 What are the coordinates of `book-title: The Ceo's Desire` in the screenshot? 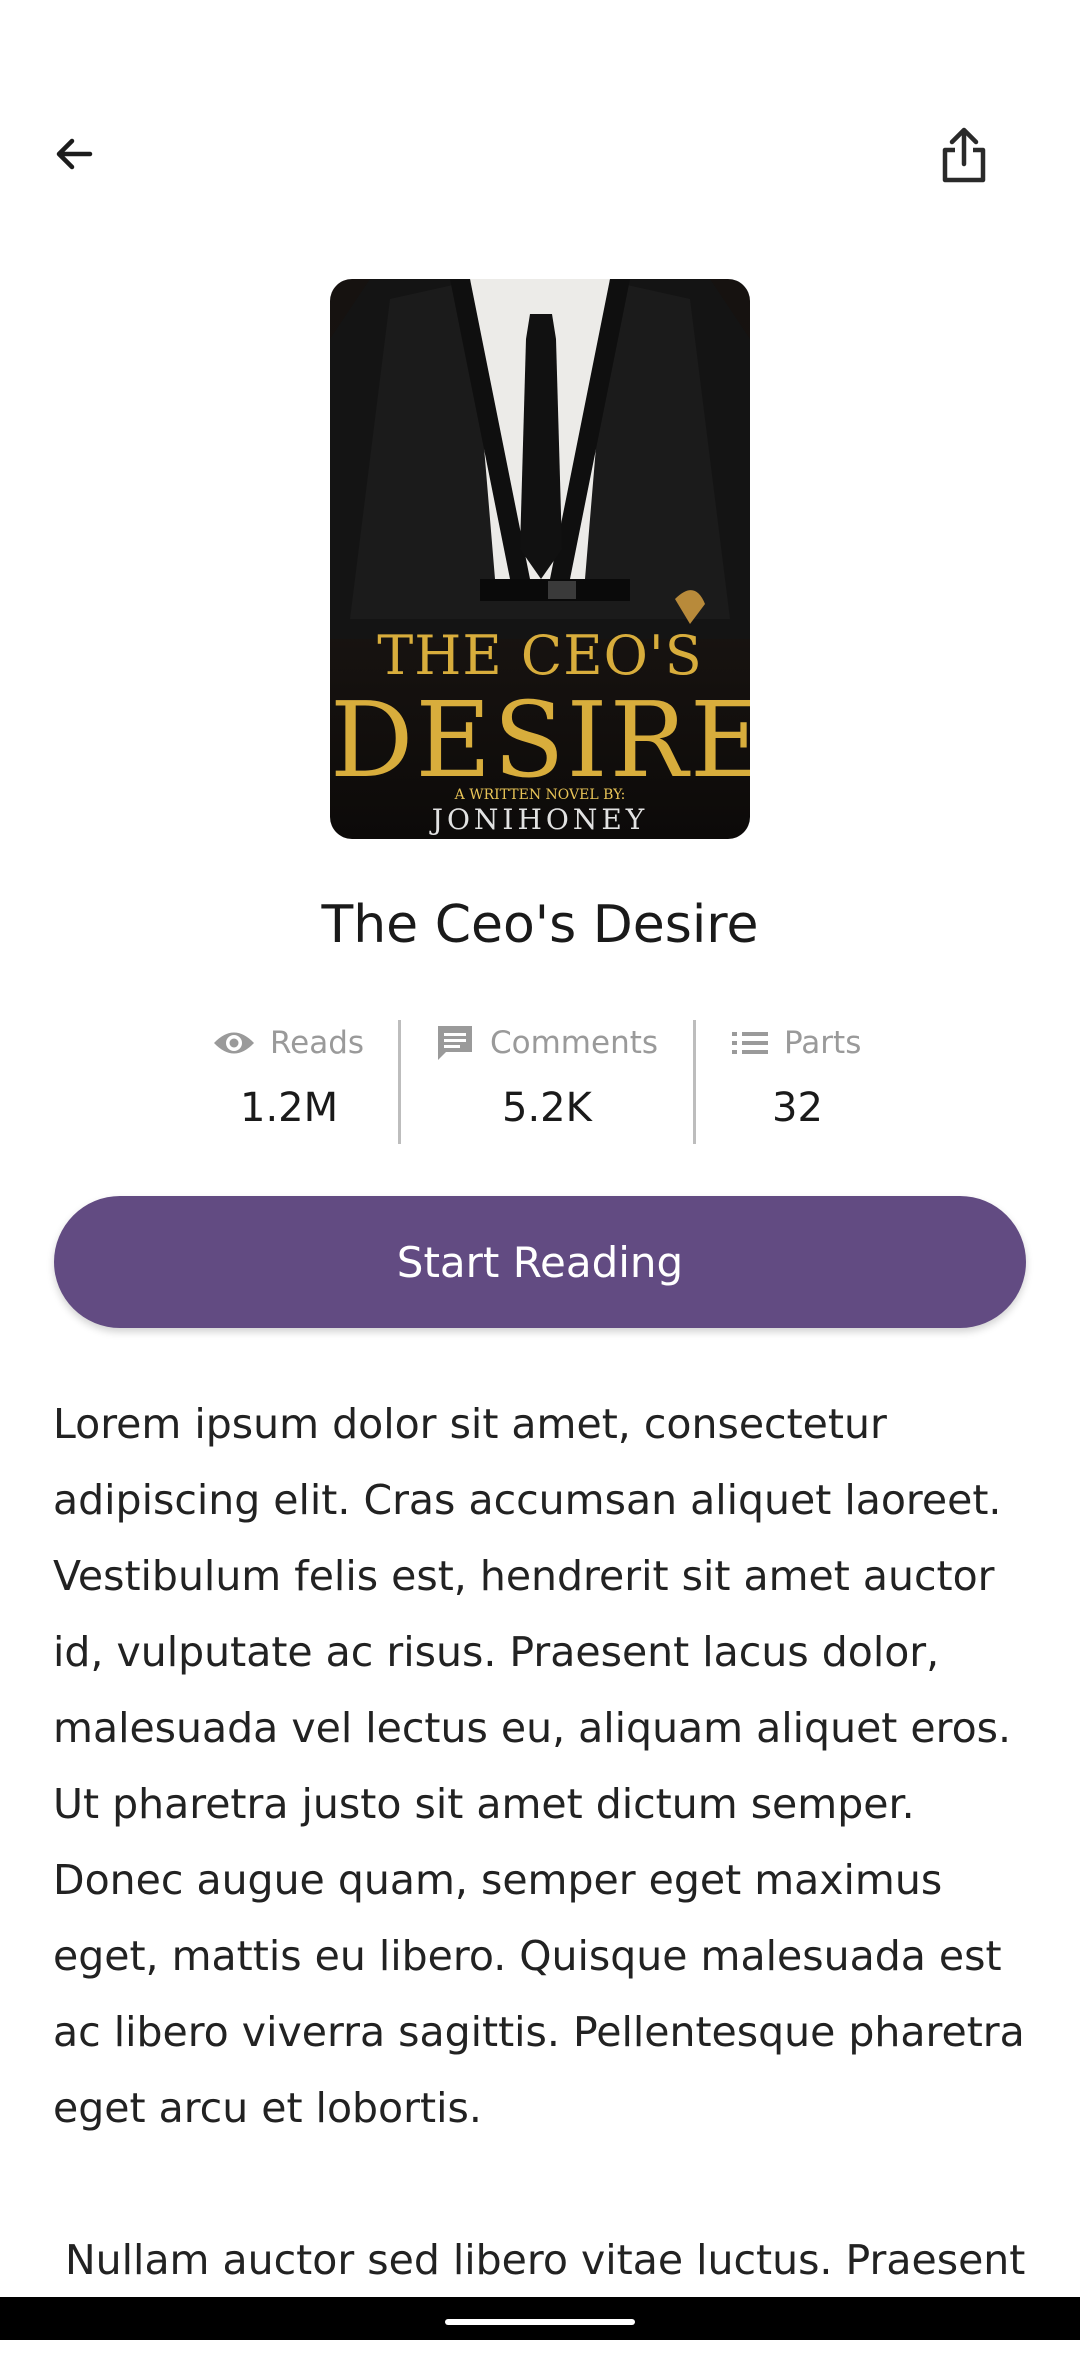 It's located at (540, 925).